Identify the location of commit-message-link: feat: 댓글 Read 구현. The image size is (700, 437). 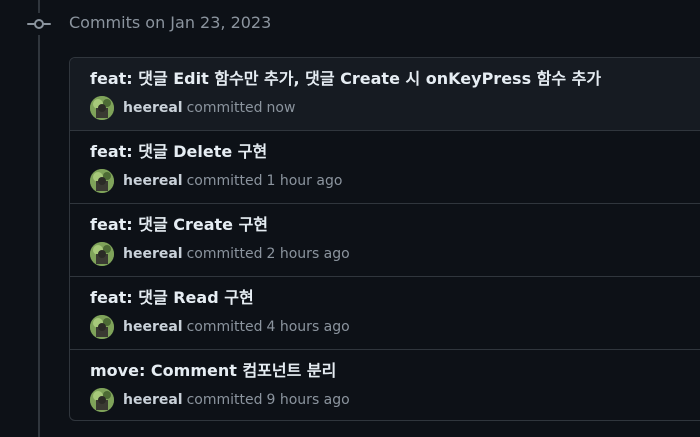
(172, 298).